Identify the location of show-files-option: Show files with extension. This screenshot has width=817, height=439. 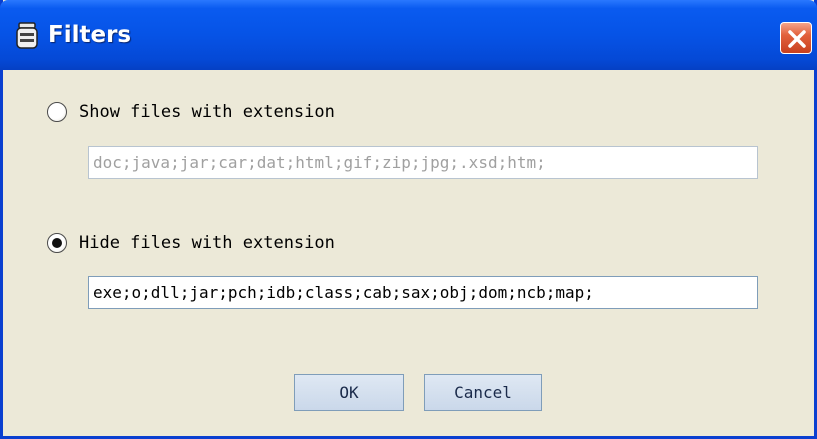
(191, 112).